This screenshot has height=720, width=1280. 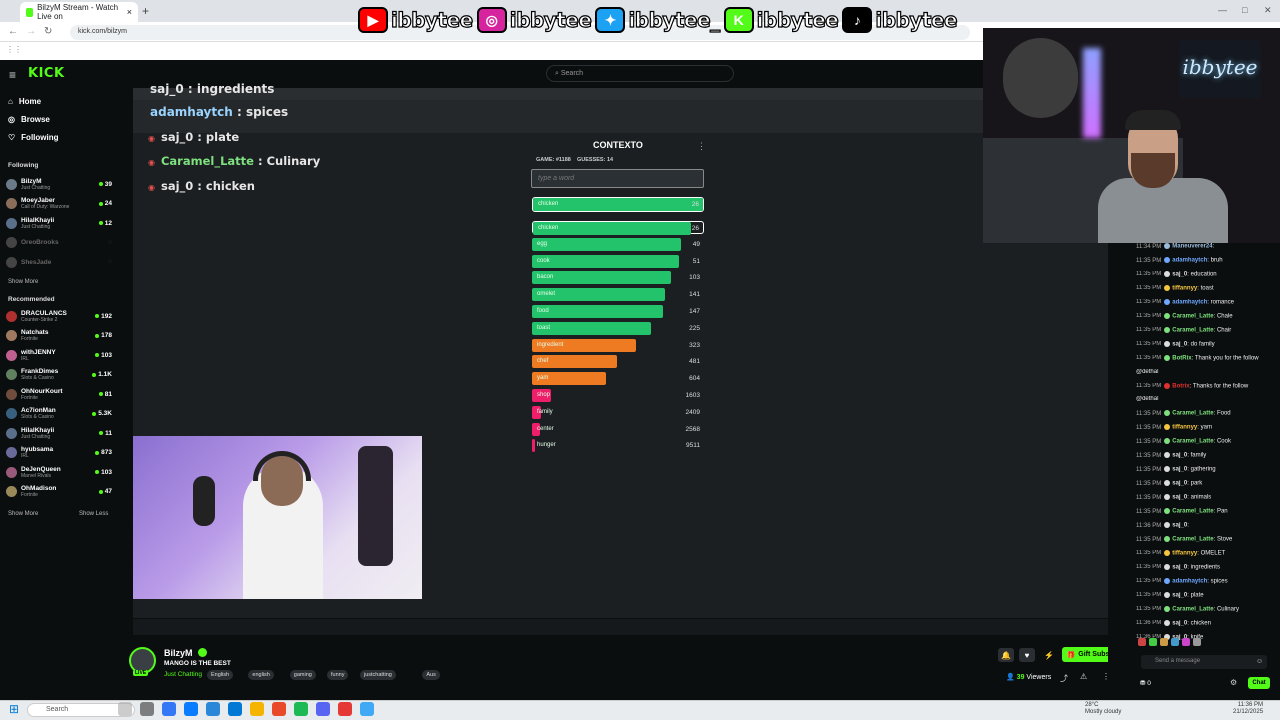 I want to click on gift-subs-button: 🎁 Gift Subs, so click(x=1088, y=654).